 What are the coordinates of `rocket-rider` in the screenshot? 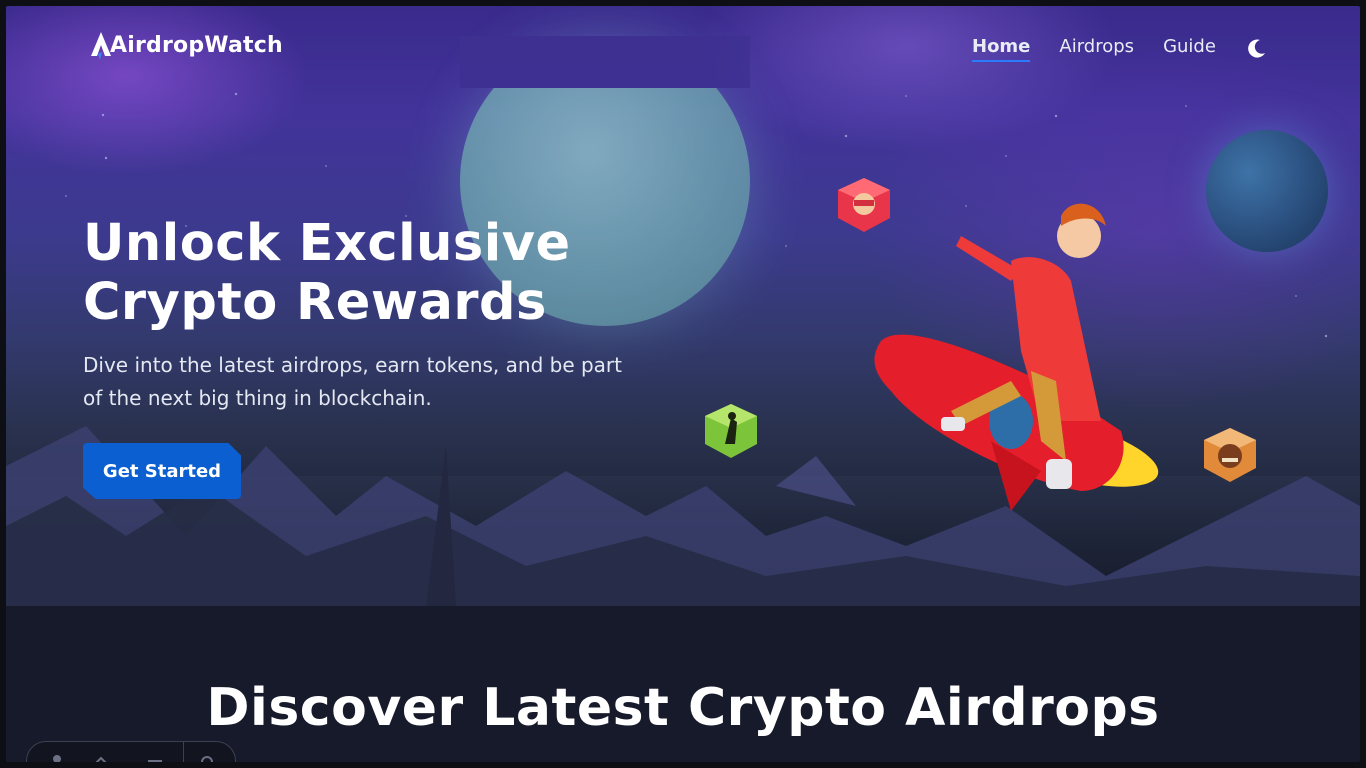 It's located at (1016, 357).